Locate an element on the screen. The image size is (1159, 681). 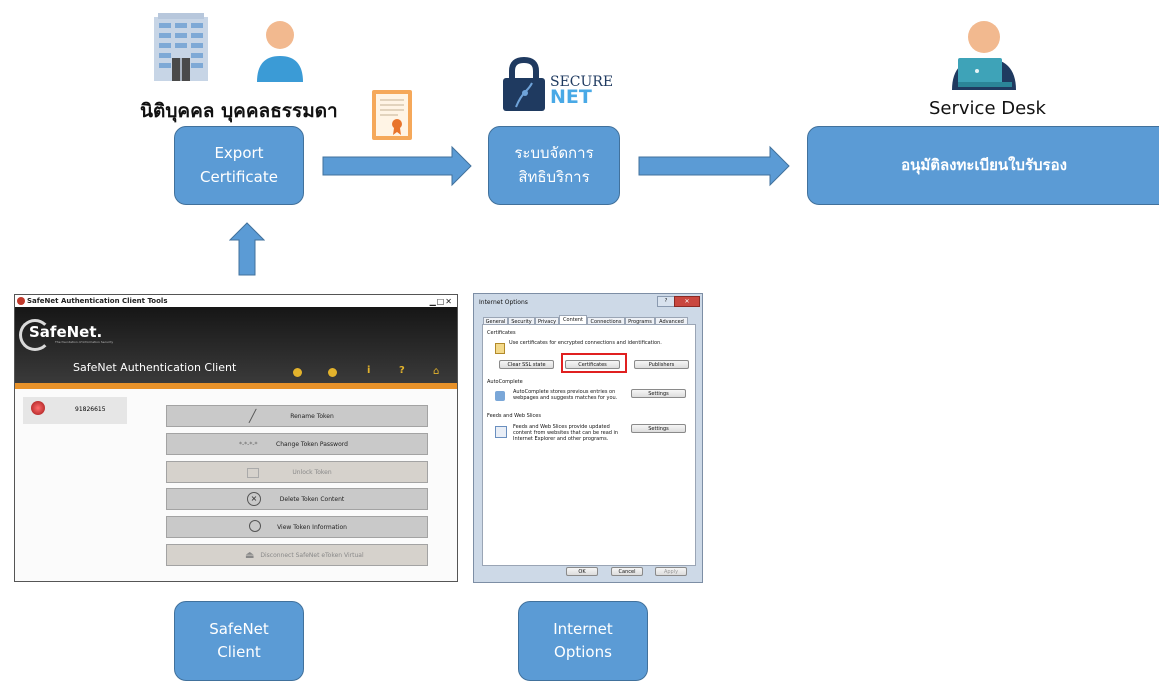
change-password-button: *-*-*-* Change Token Password is located at coordinates (297, 444).